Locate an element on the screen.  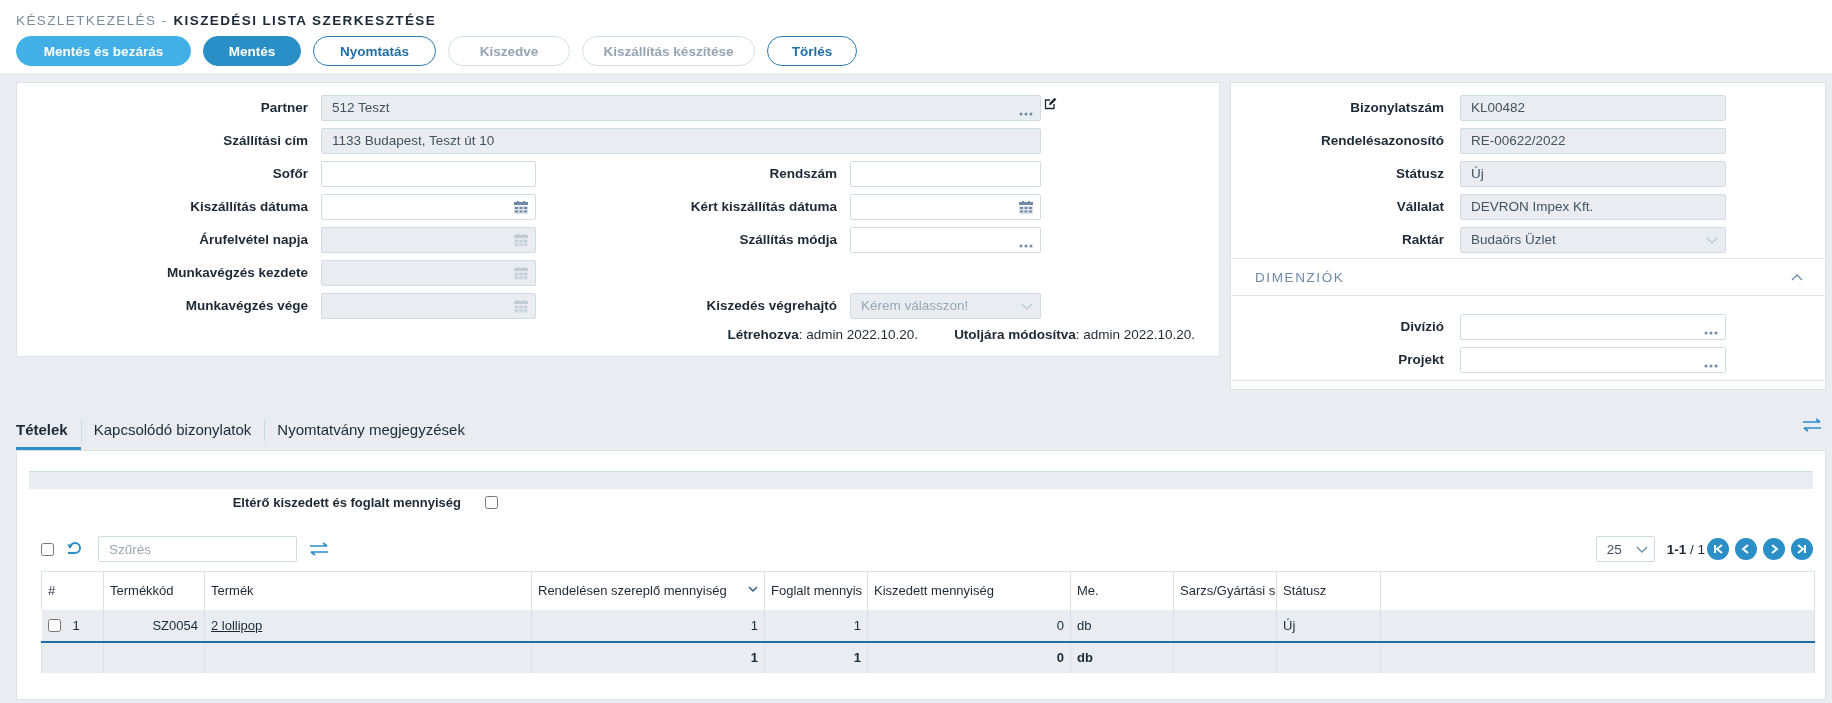
field-label: Raktár is located at coordinates (1422, 239).